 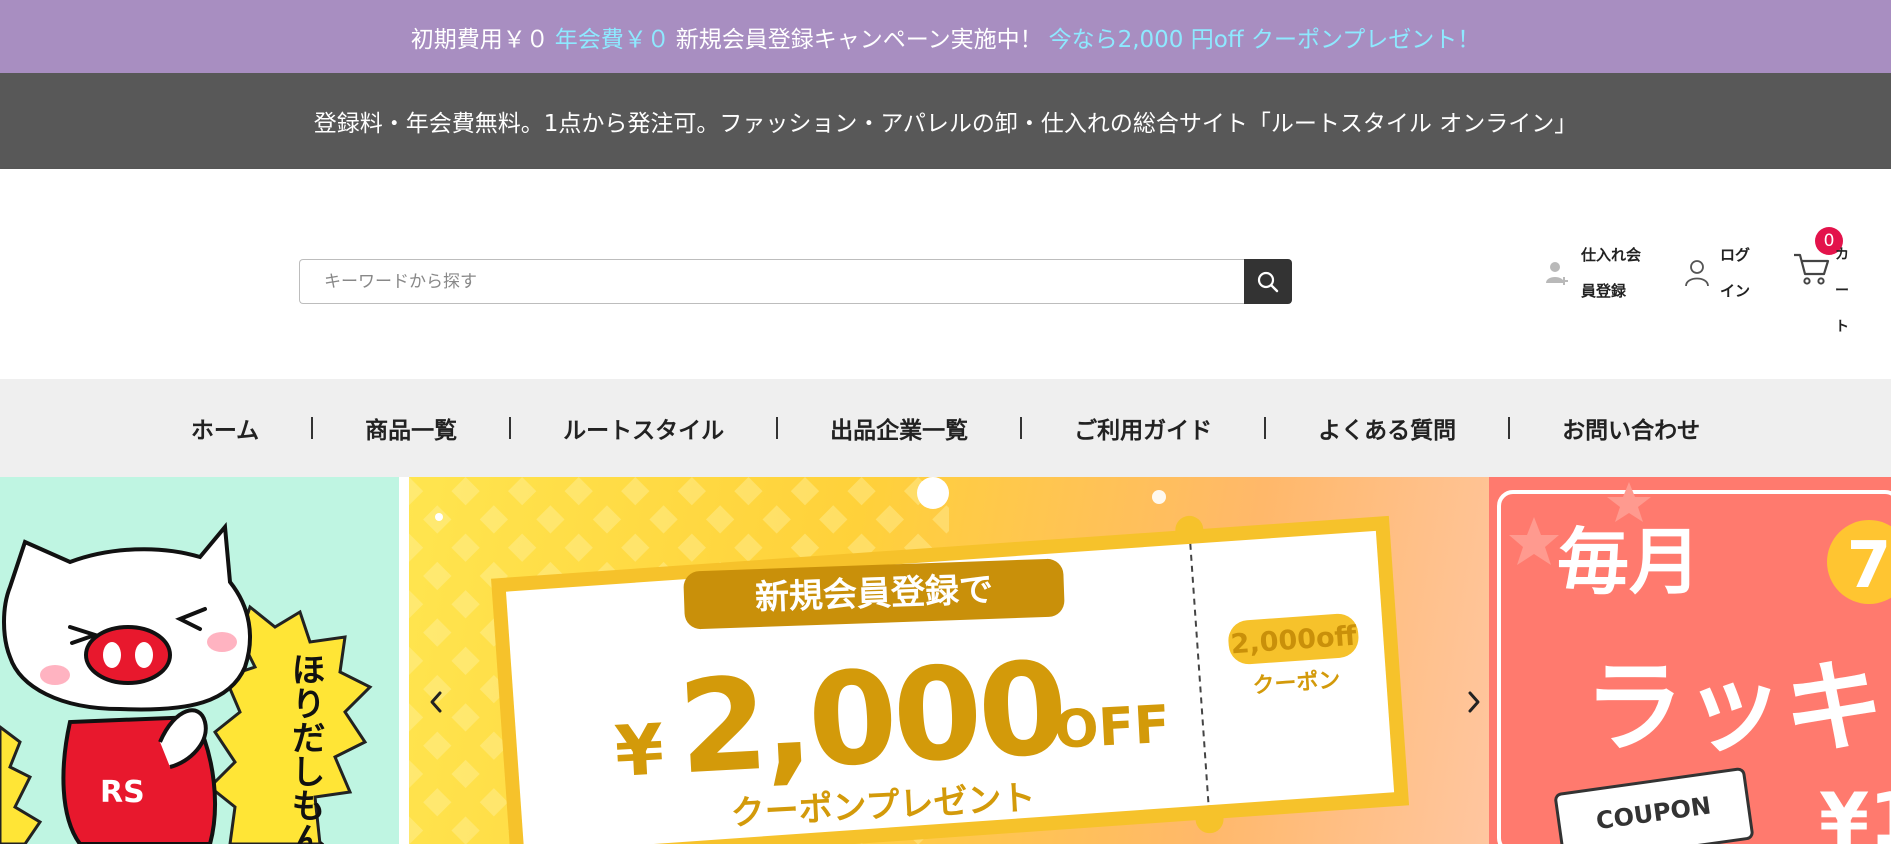 I want to click on cart-icon, so click(x=1812, y=269).